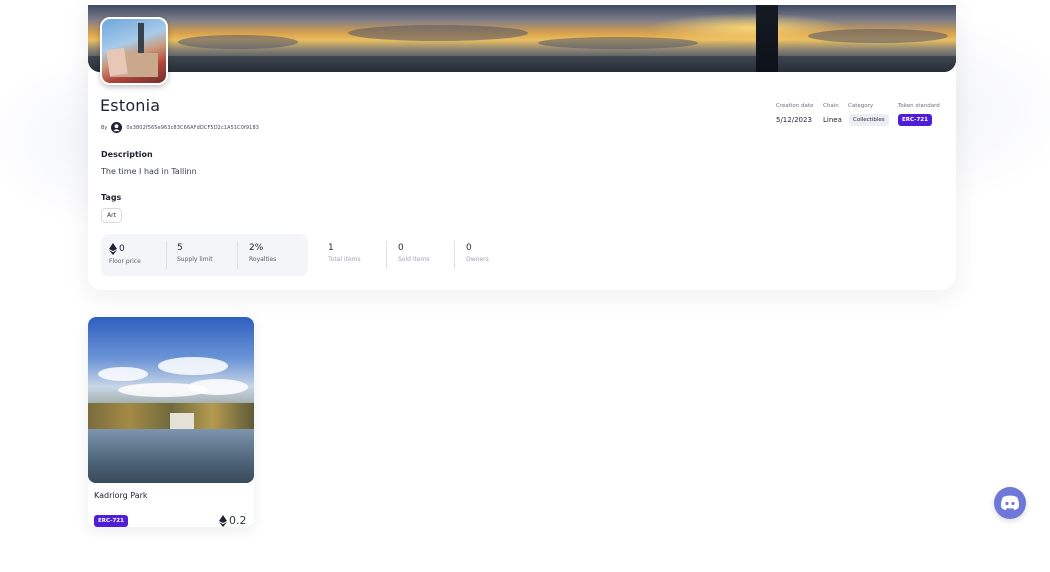 This screenshot has width=1050, height=572. Describe the element at coordinates (795, 106) in the screenshot. I see `creation-date-label: Creation date` at that location.